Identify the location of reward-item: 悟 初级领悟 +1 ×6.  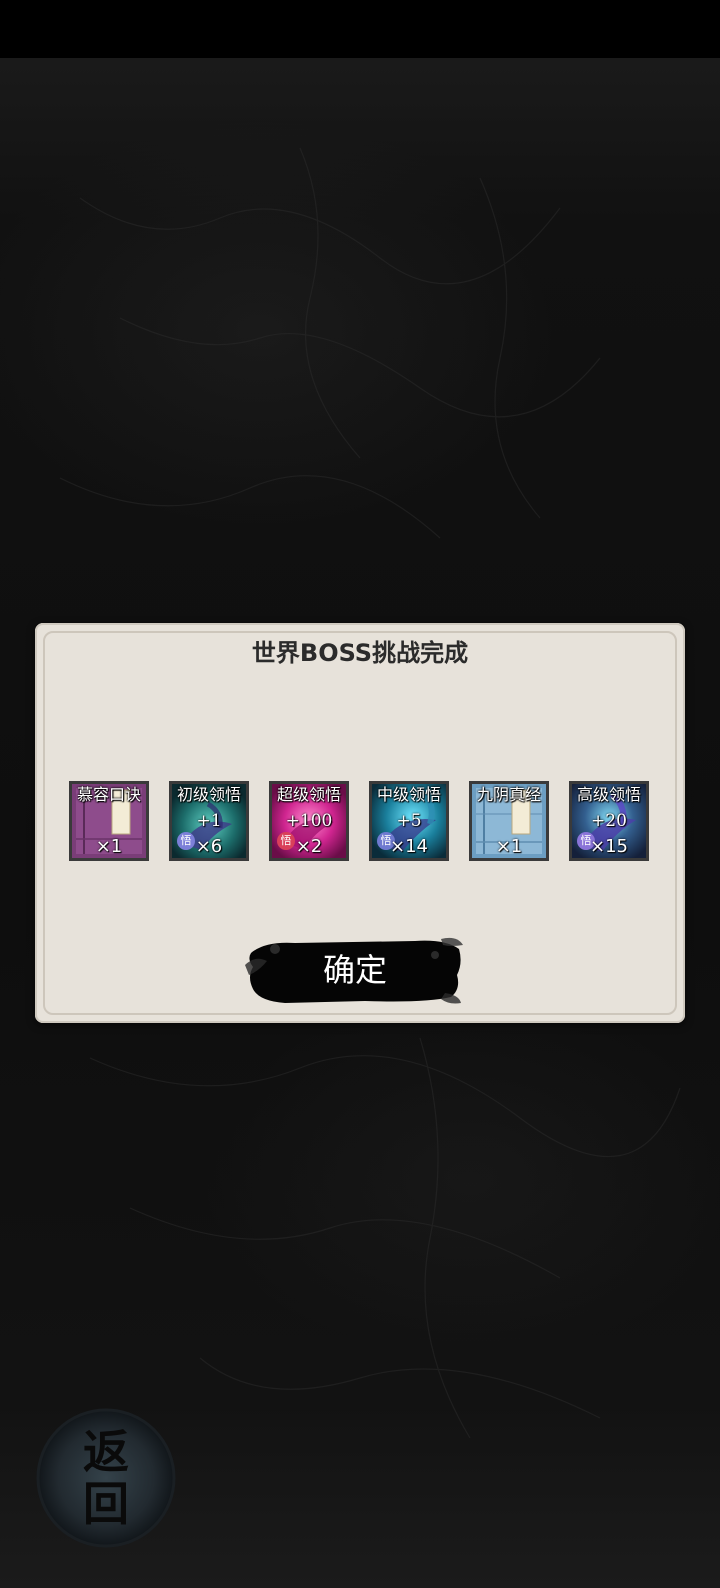
(209, 821).